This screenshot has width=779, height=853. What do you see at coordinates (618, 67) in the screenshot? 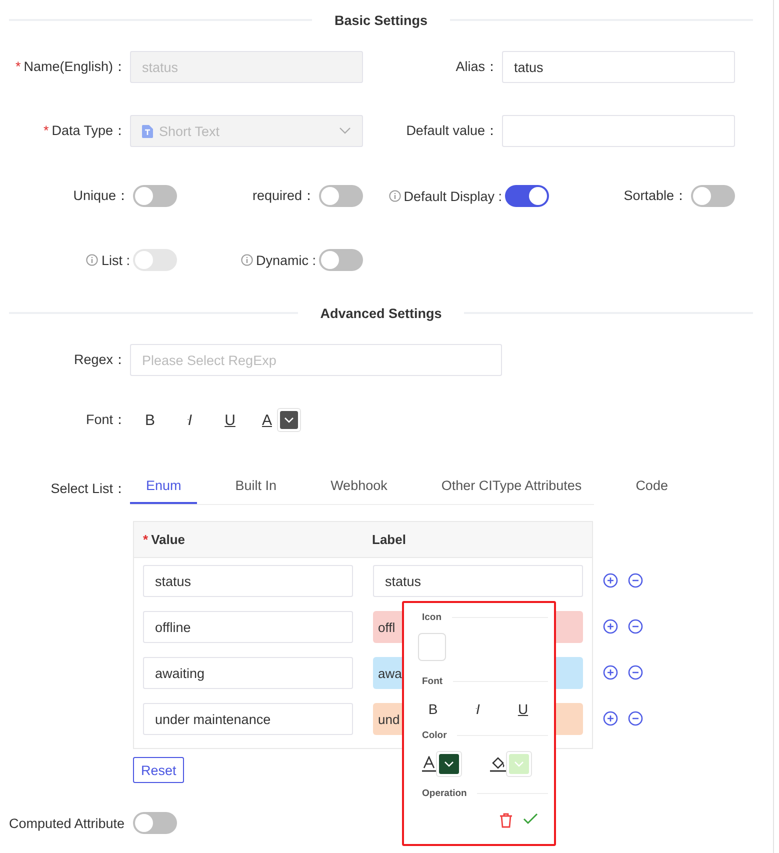
I see `input-field: tatus` at bounding box center [618, 67].